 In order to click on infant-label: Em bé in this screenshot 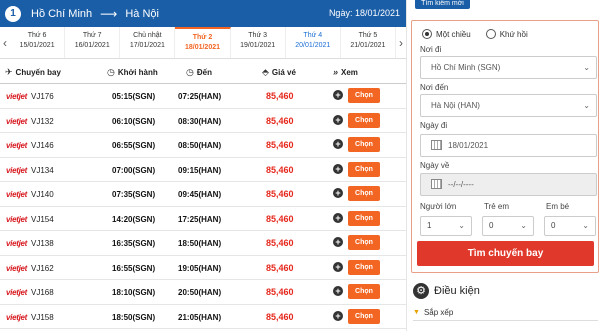, I will do `click(558, 206)`.